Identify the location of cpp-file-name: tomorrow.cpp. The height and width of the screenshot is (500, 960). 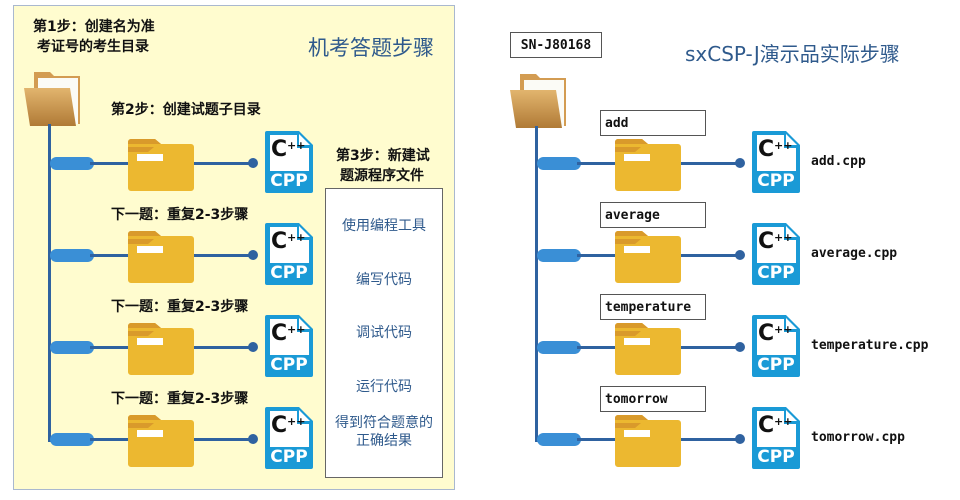
(858, 437).